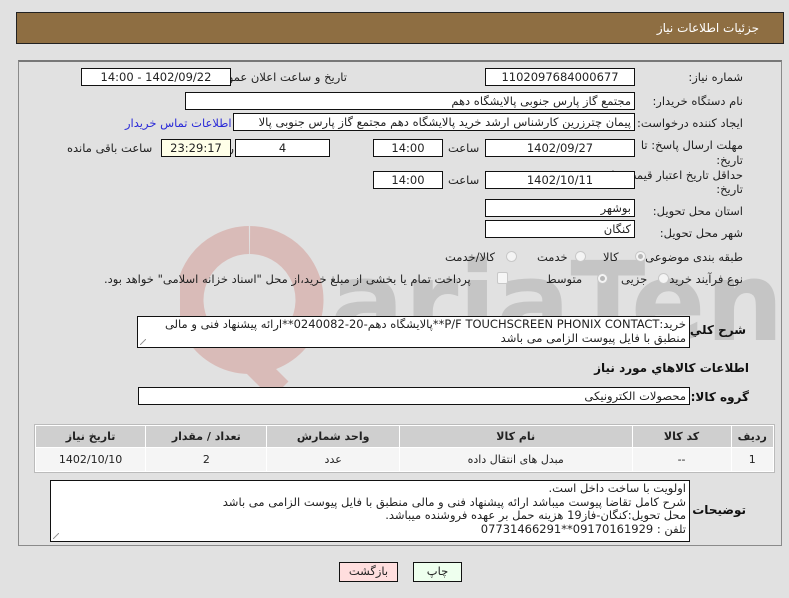 This screenshot has width=789, height=598. What do you see at coordinates (702, 279) in the screenshot?
I see `purchase-type-label: نوع فرآیند خرید :` at bounding box center [702, 279].